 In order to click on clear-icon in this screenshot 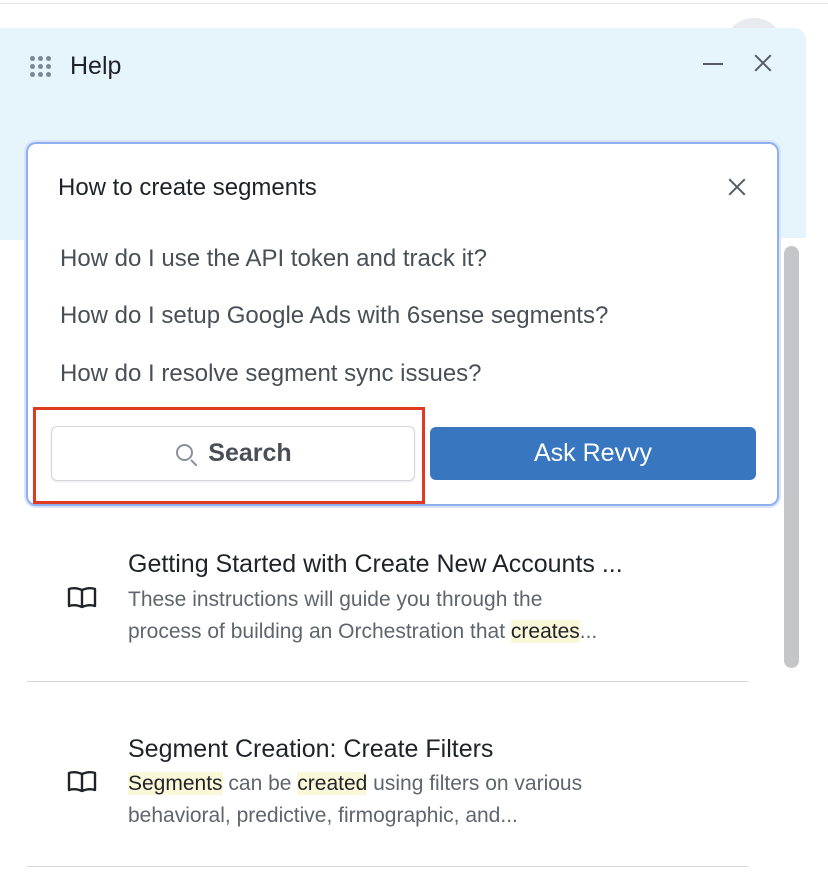, I will do `click(737, 187)`.